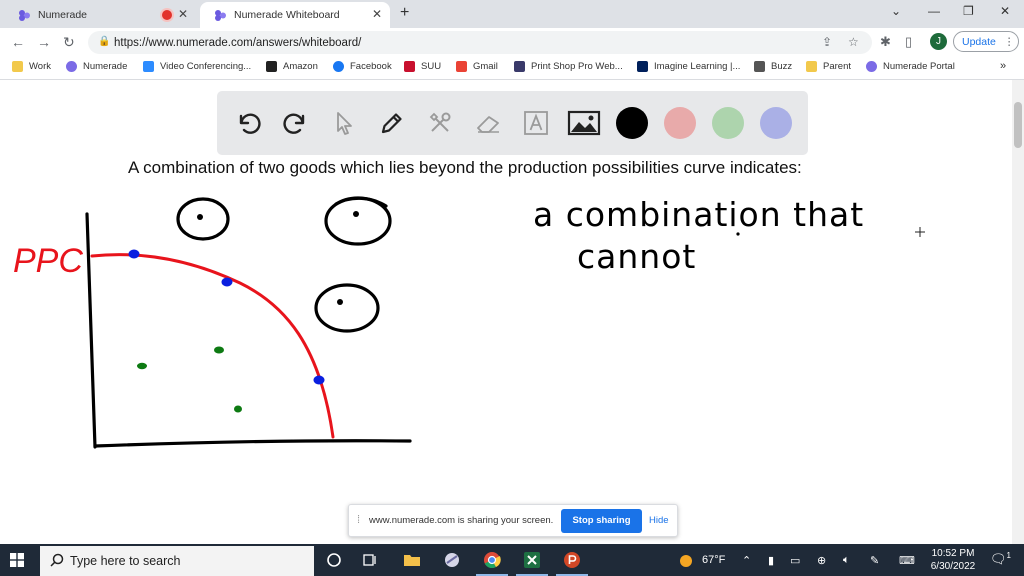 The width and height of the screenshot is (1024, 576). What do you see at coordinates (334, 560) in the screenshot?
I see `cortana-icon` at bounding box center [334, 560].